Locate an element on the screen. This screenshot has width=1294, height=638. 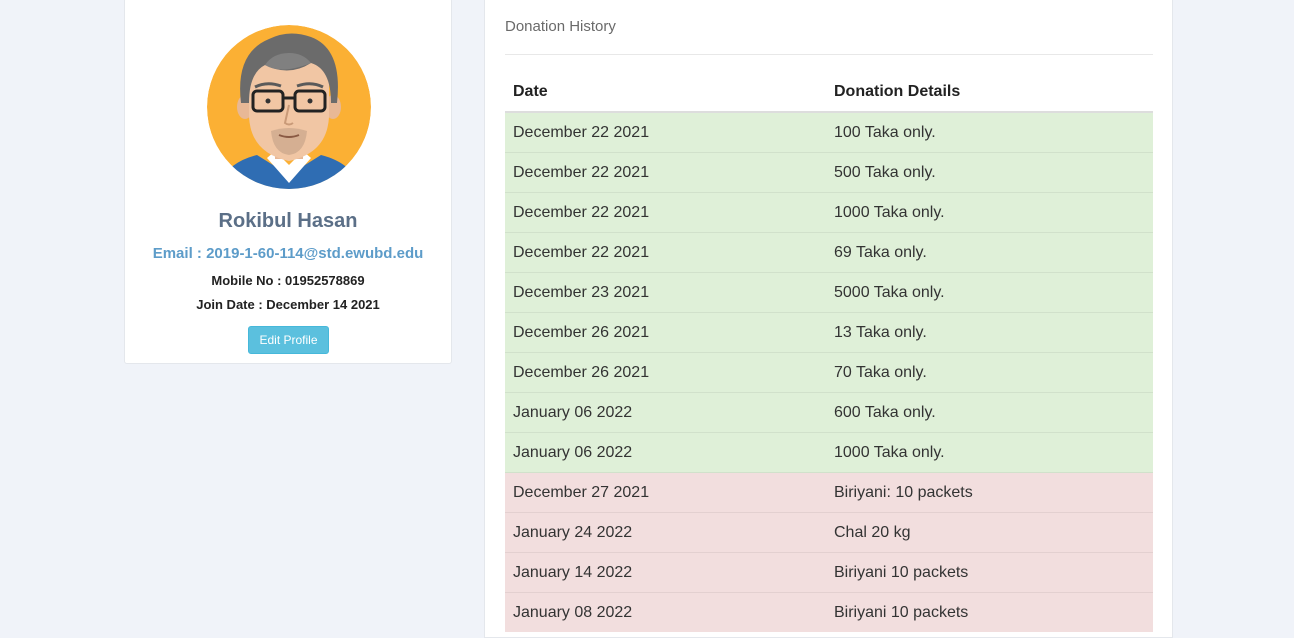
table-row: December 26 2021 70 Taka only. is located at coordinates (829, 372).